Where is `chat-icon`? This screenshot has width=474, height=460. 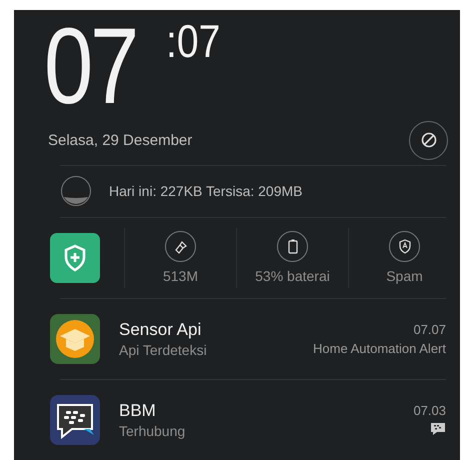
chat-icon is located at coordinates (438, 429).